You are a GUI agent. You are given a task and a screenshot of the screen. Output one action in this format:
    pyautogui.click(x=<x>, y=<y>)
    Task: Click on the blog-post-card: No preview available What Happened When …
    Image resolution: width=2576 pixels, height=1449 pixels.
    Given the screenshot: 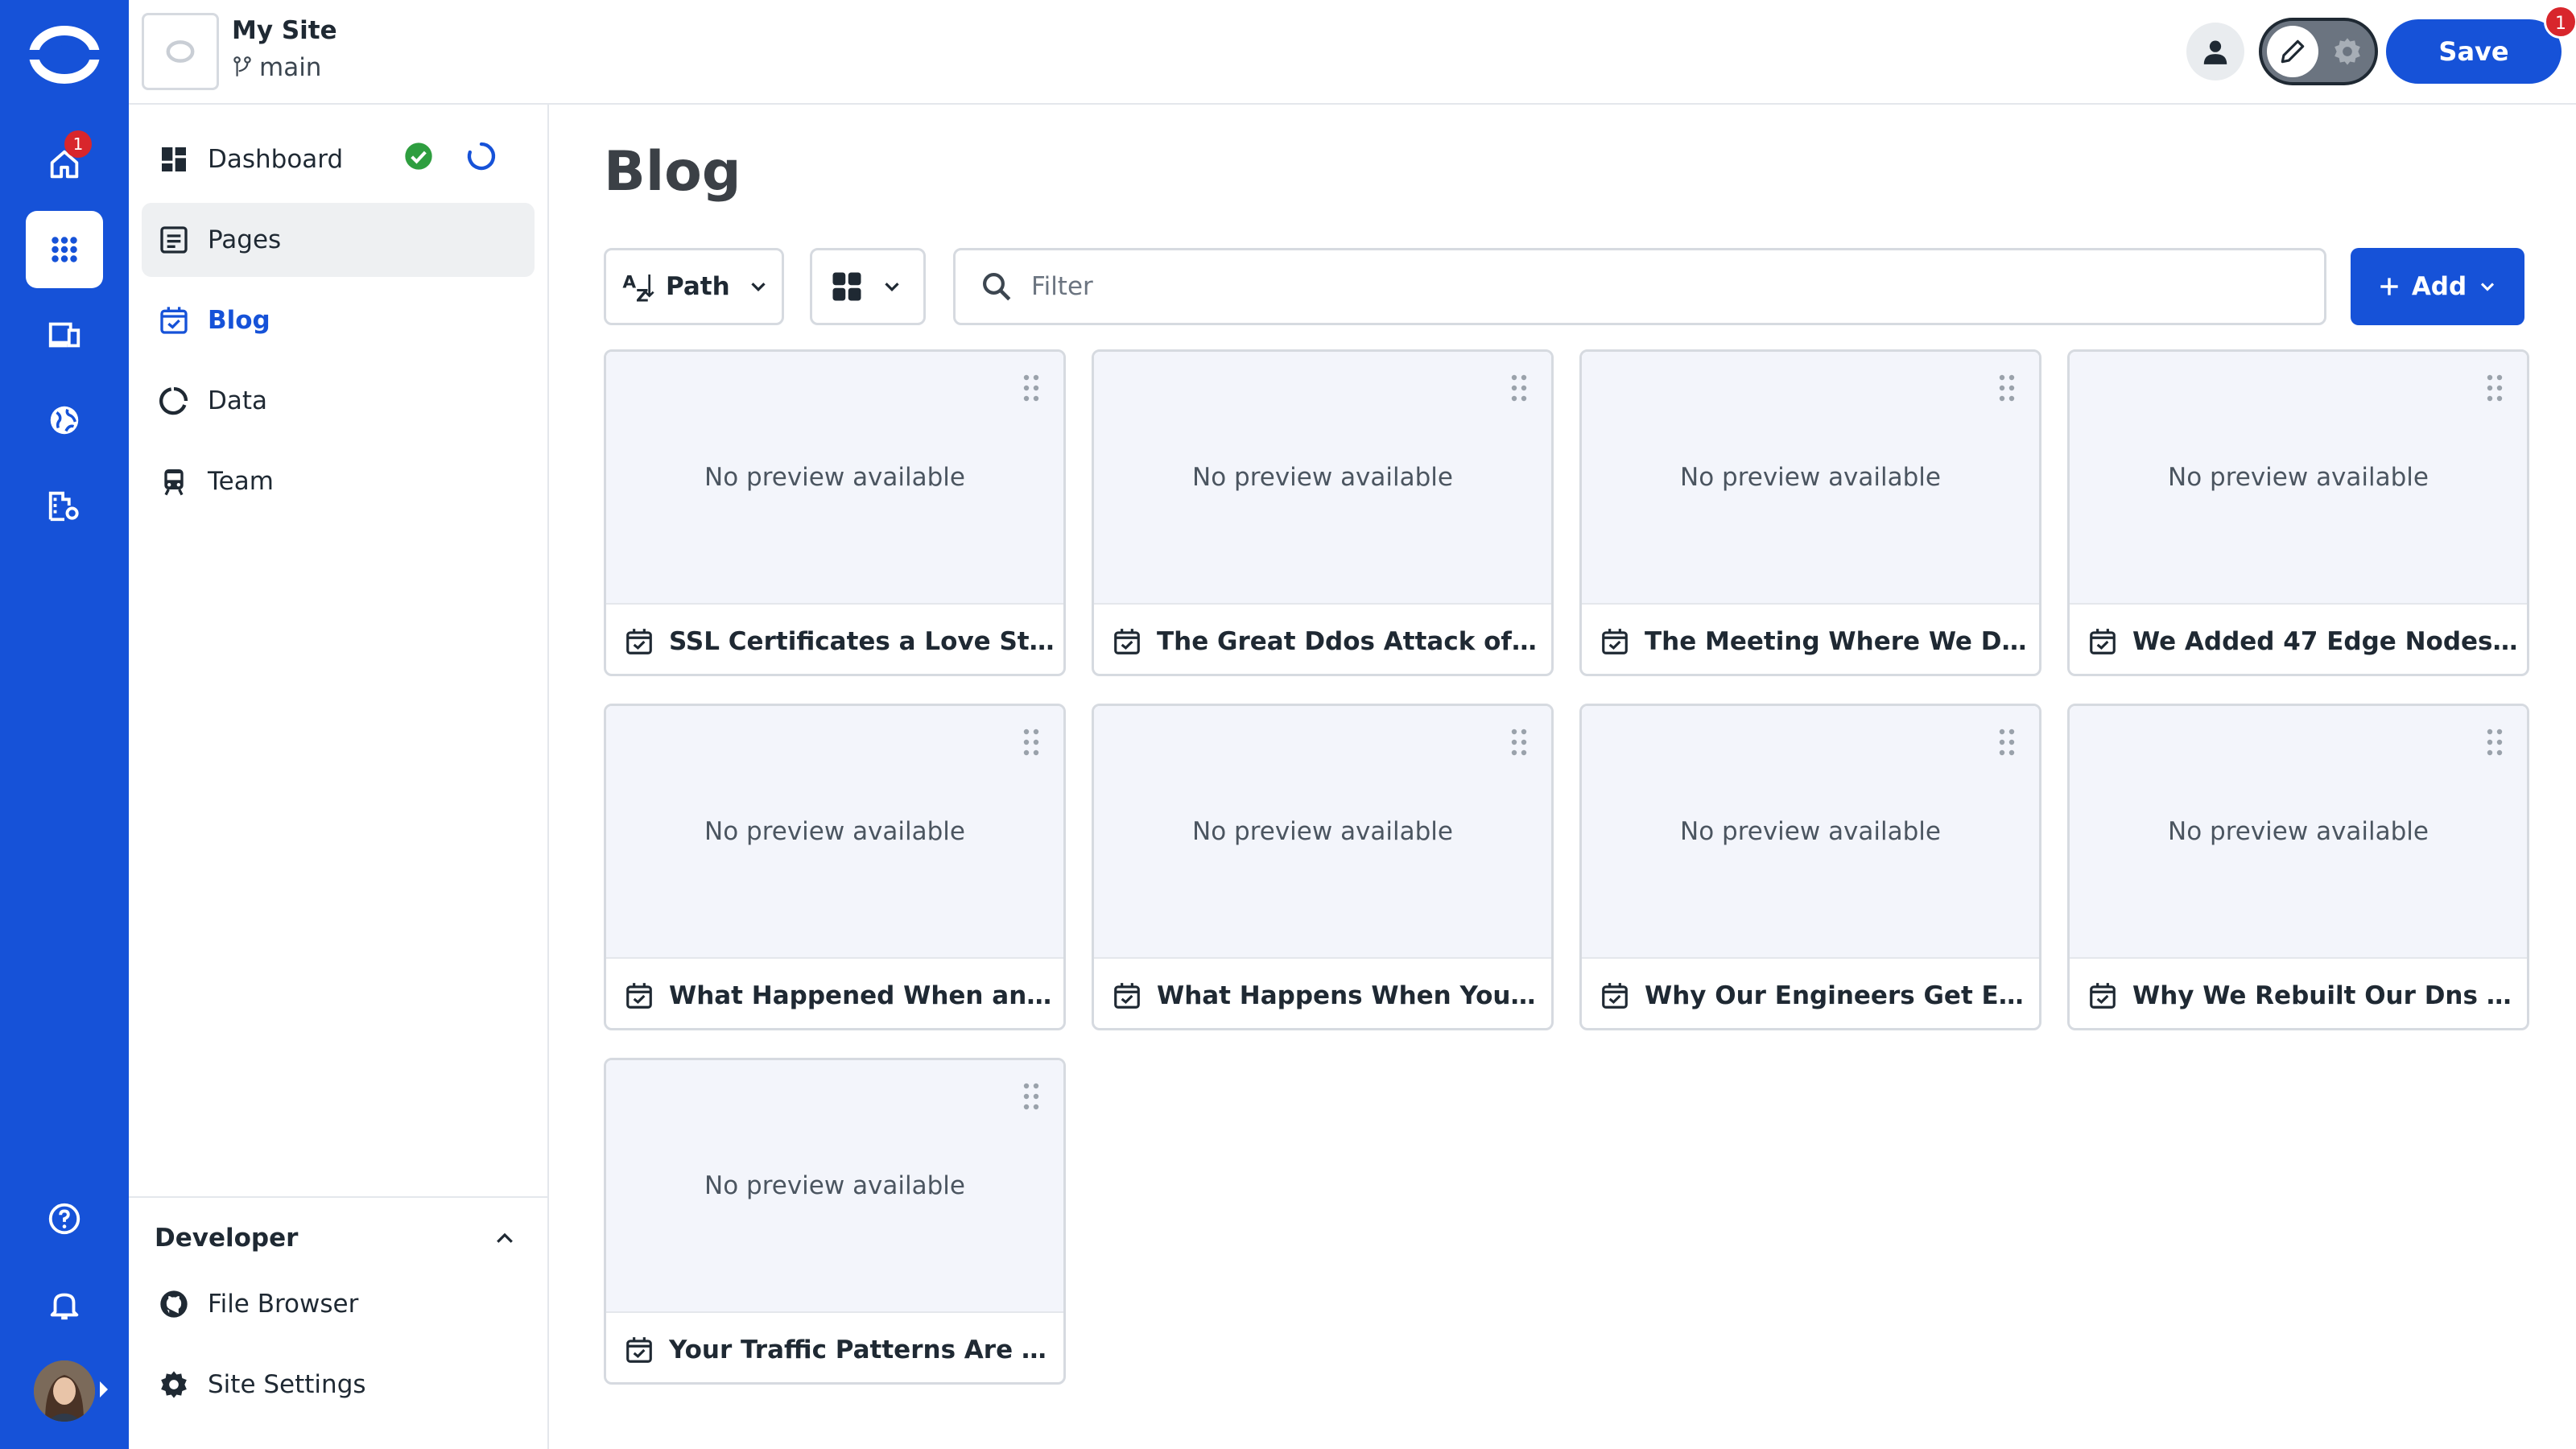 What is the action you would take?
    pyautogui.click(x=835, y=867)
    